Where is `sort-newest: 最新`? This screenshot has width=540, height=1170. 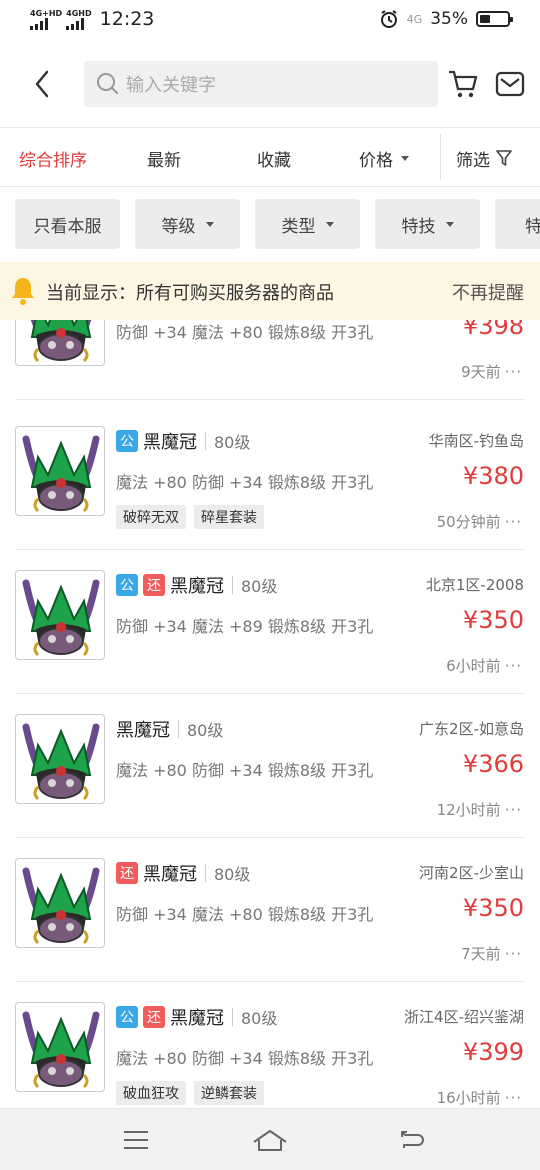 sort-newest: 最新 is located at coordinates (164, 158).